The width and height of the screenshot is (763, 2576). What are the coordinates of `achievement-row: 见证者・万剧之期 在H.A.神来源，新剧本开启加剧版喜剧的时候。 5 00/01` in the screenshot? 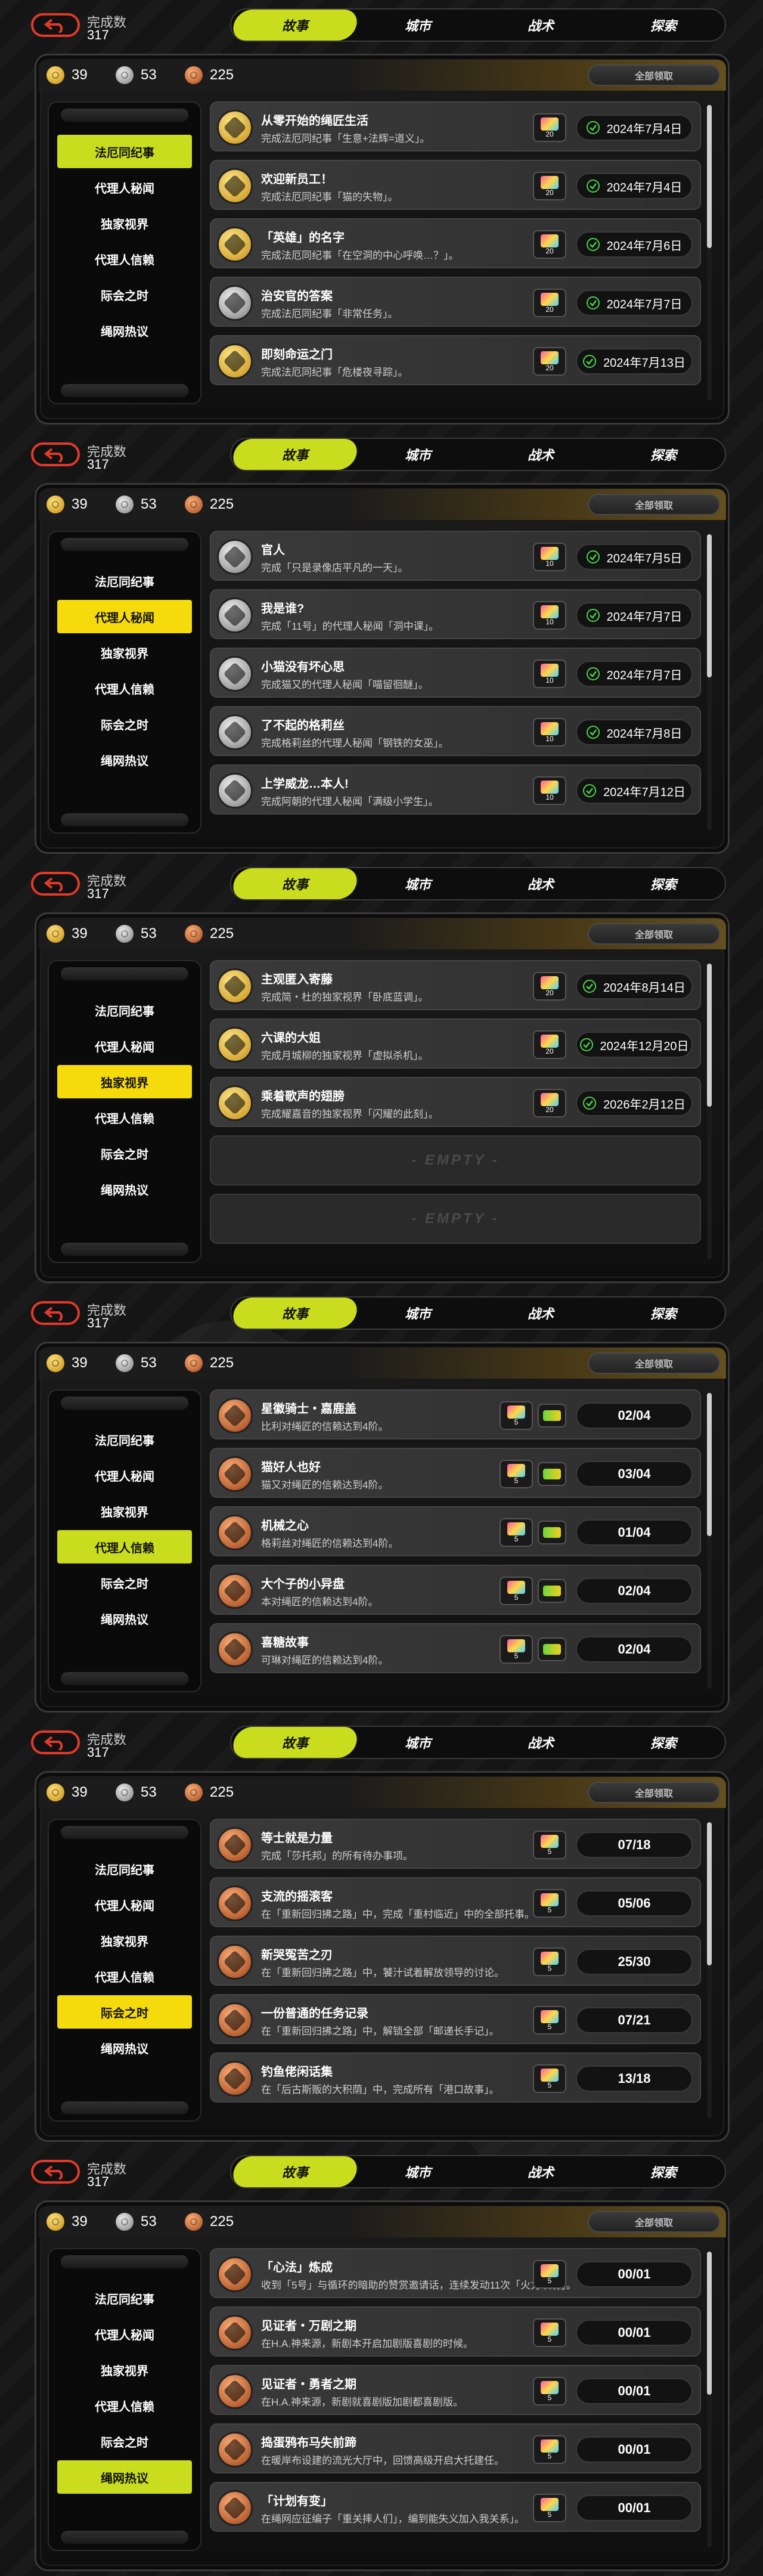 It's located at (455, 2331).